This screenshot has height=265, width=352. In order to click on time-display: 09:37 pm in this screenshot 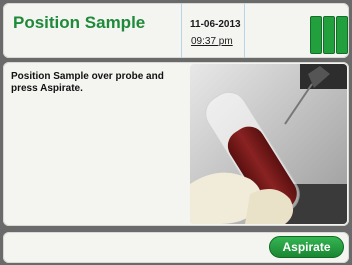, I will do `click(212, 41)`.